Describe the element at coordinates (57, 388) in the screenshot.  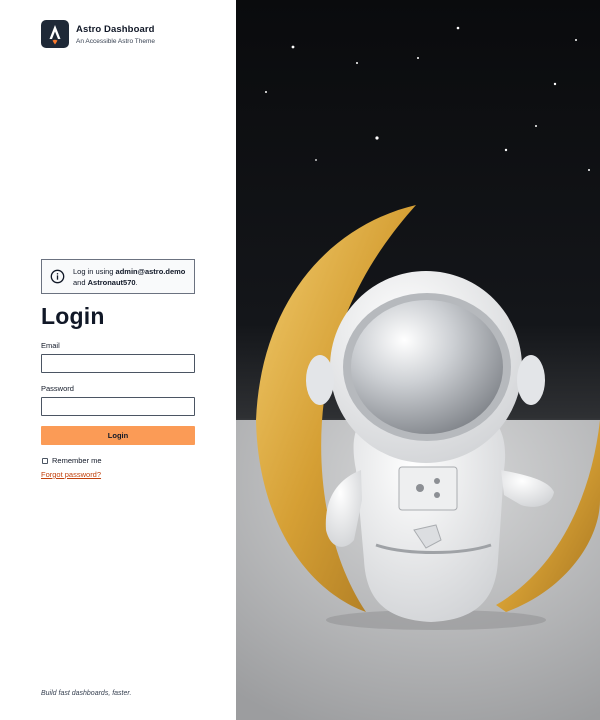
I see `password-label: Password` at that location.